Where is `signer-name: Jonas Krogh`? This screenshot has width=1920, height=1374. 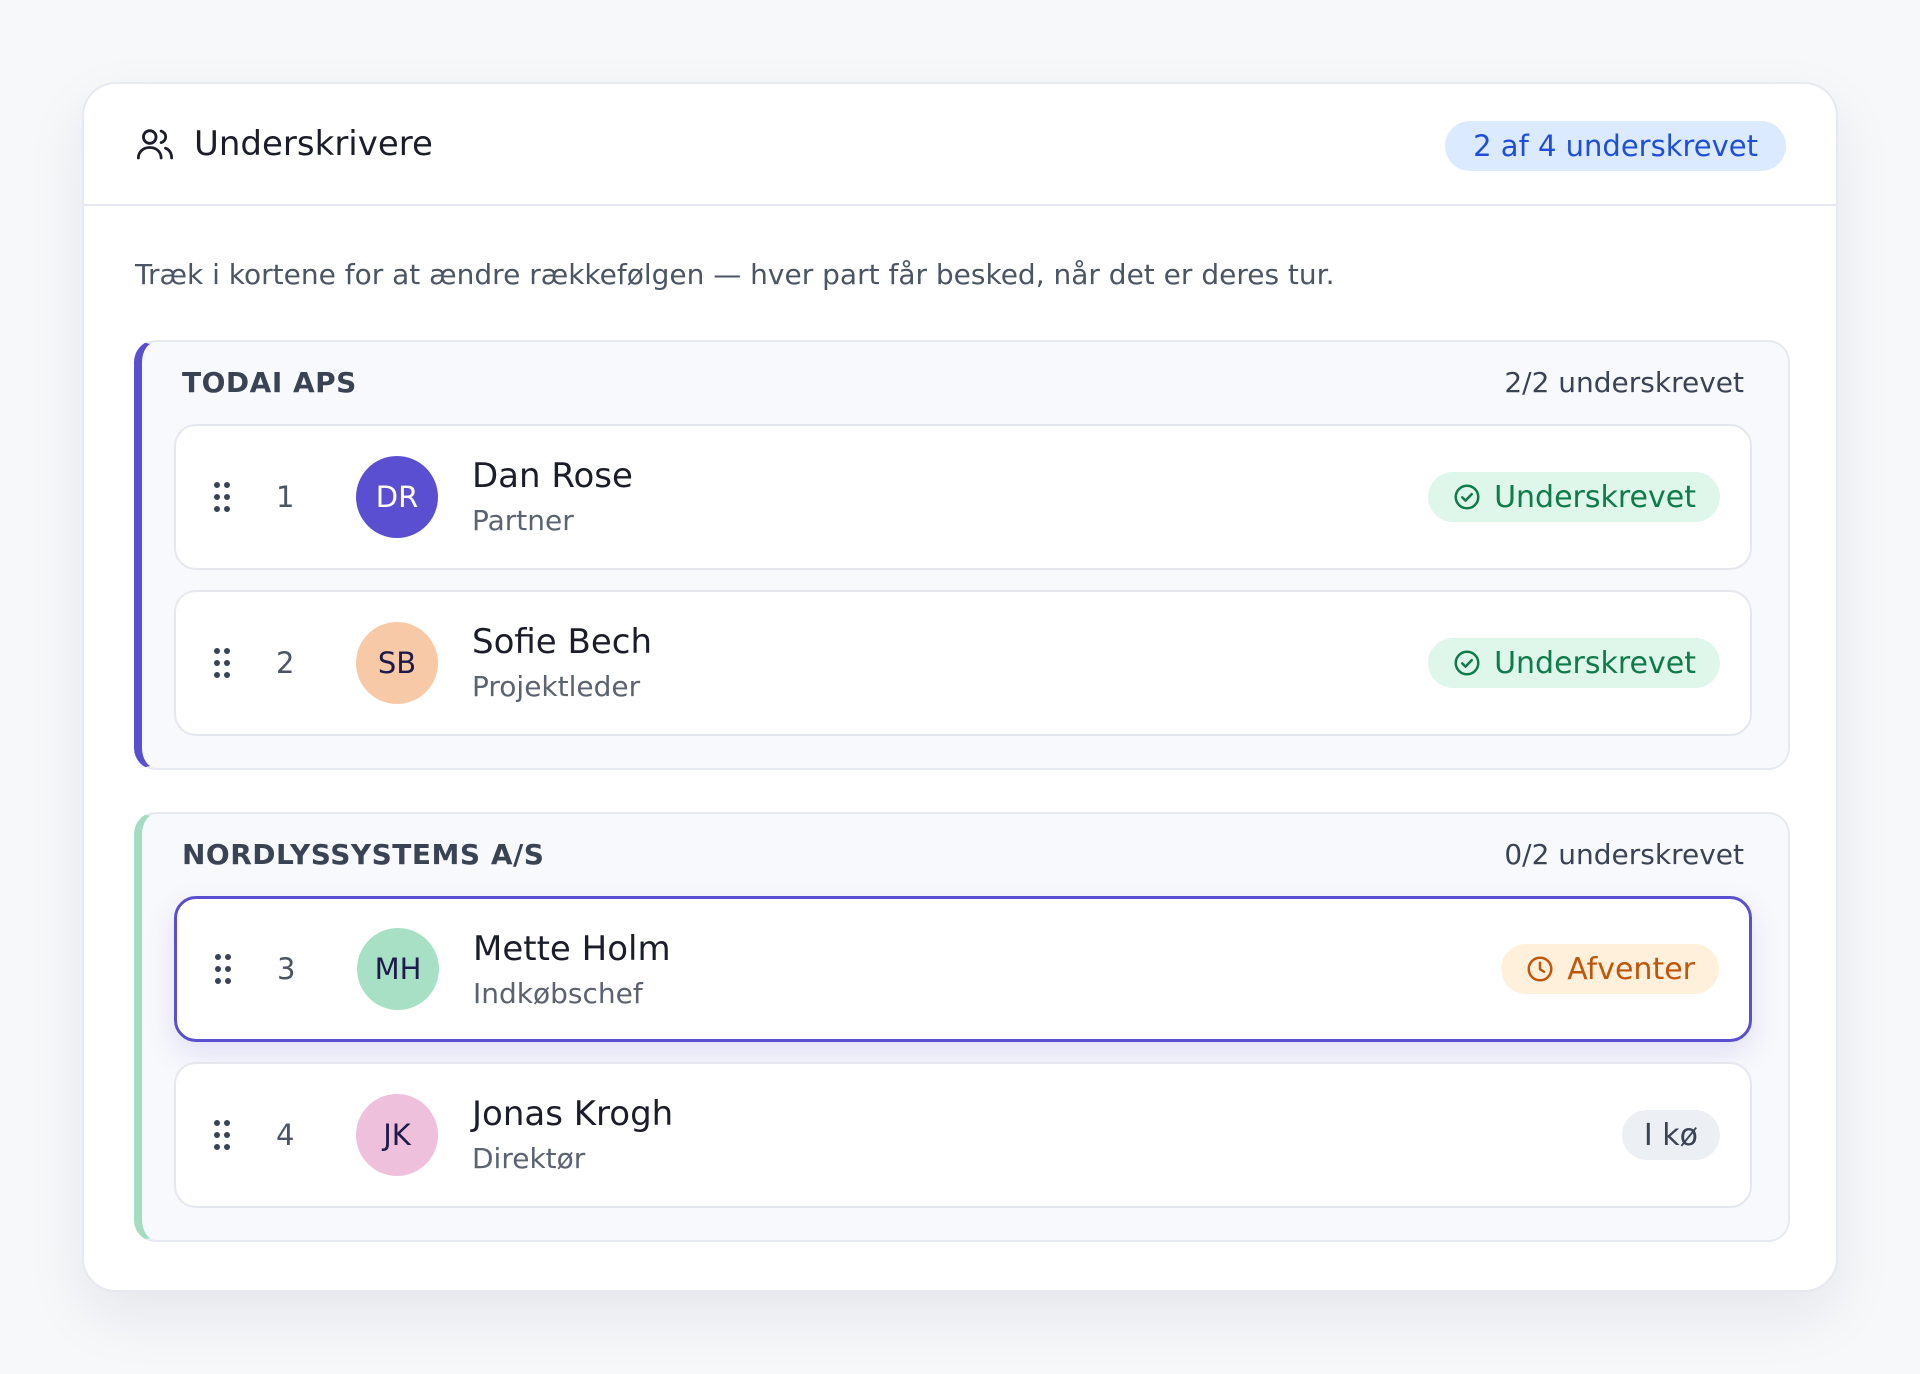
signer-name: Jonas Krogh is located at coordinates (573, 1114).